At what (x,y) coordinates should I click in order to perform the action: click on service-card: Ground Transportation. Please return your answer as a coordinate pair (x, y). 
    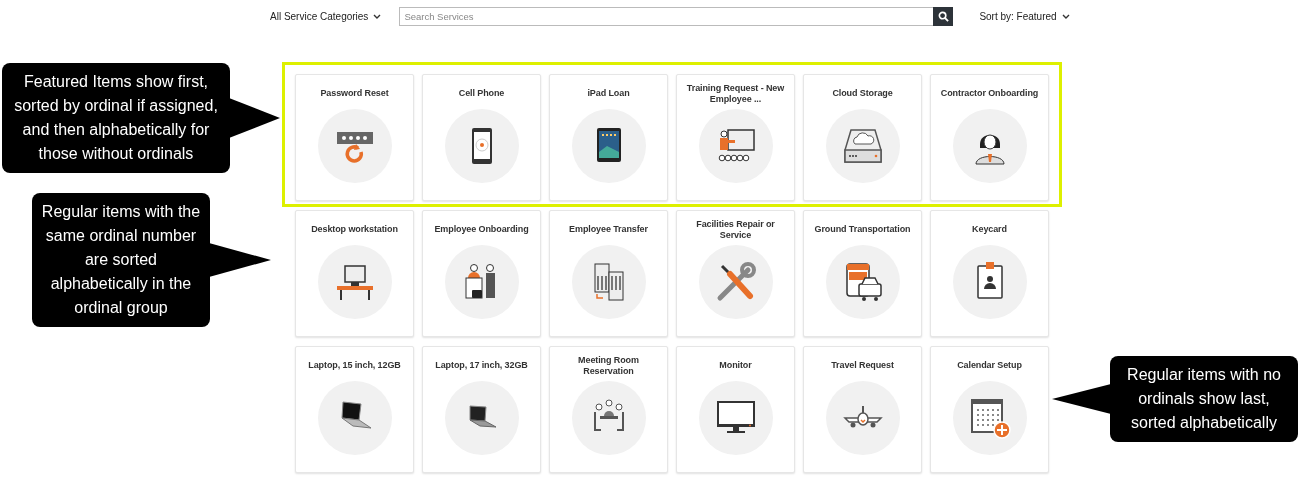
    Looking at the image, I should click on (862, 273).